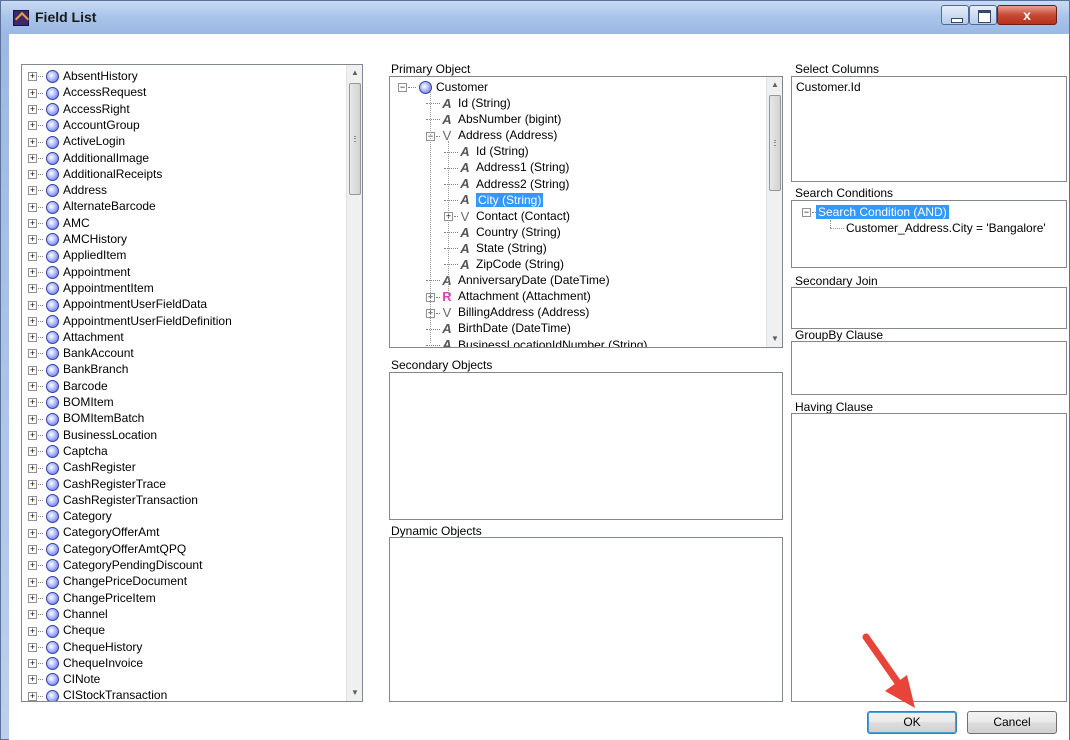 The image size is (1070, 740). What do you see at coordinates (79, 272) in the screenshot?
I see `entity-item: + Appointment` at bounding box center [79, 272].